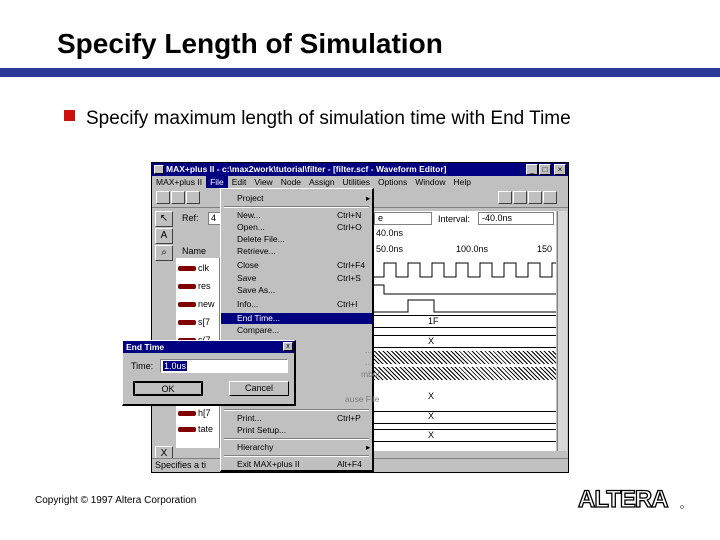 The height and width of the screenshot is (540, 720). I want to click on signal-row: tate, so click(195, 429).